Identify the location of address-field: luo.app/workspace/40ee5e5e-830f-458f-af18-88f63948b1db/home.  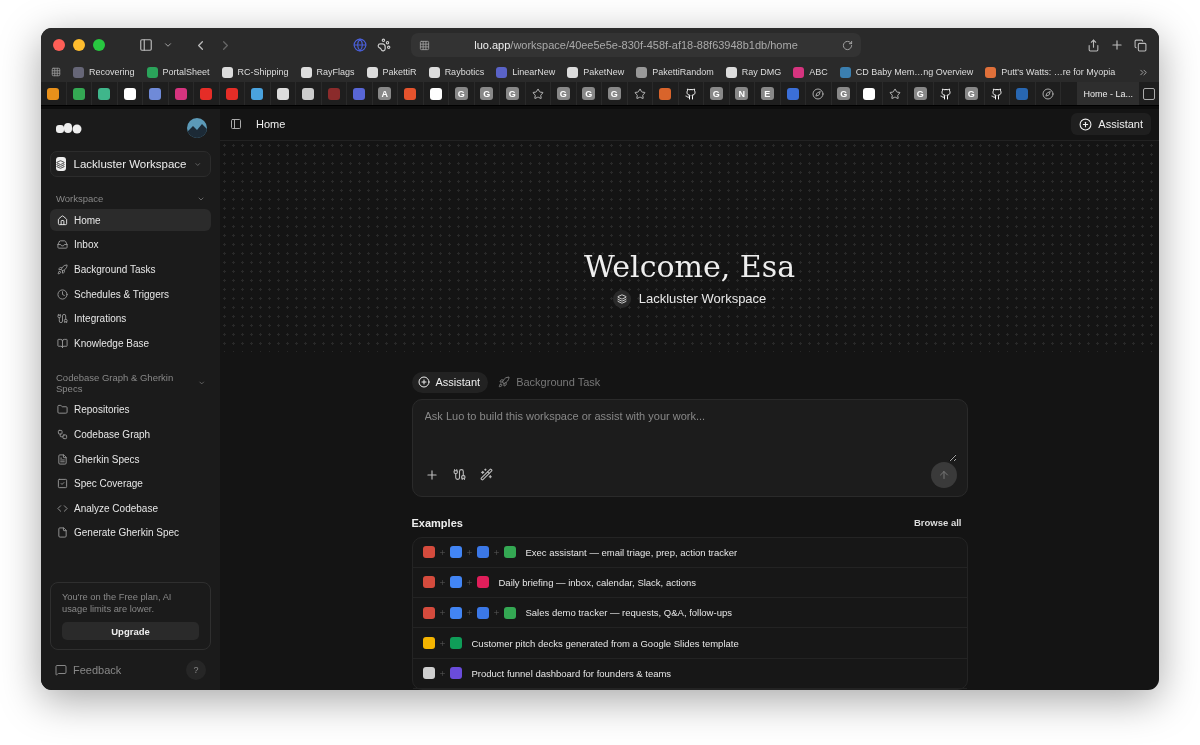
(636, 45).